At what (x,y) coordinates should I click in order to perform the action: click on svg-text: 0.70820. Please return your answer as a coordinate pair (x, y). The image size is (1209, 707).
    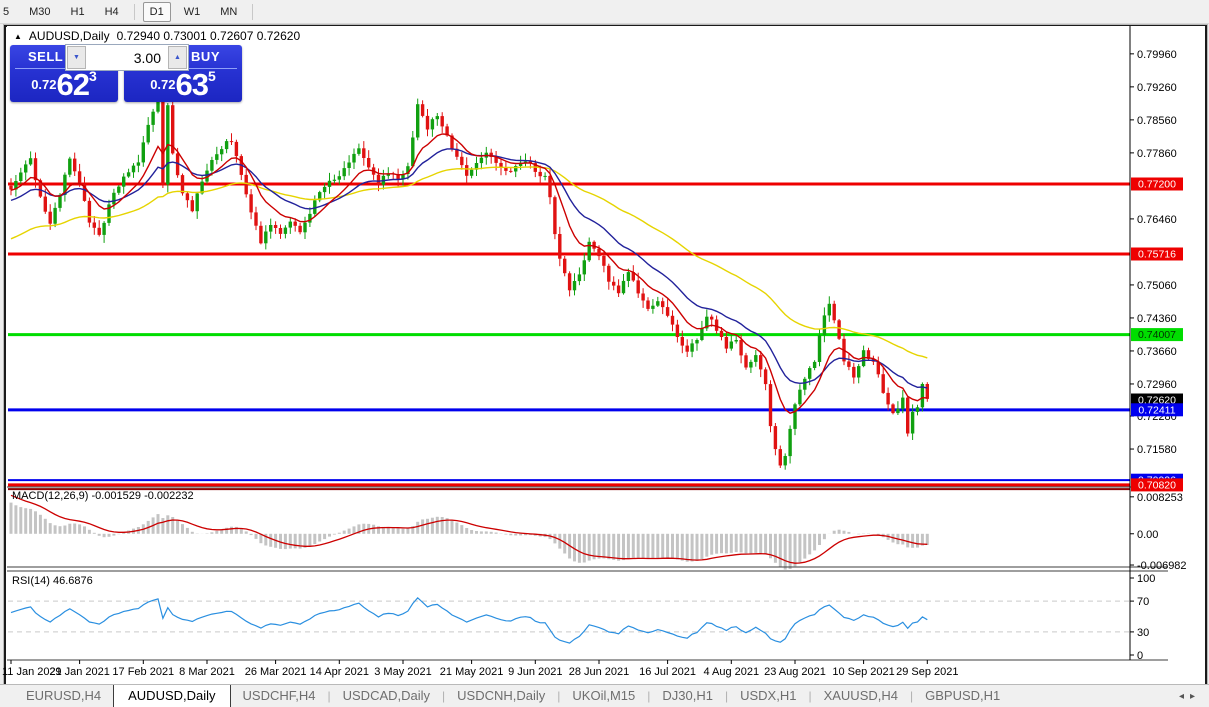
    Looking at the image, I should click on (1157, 485).